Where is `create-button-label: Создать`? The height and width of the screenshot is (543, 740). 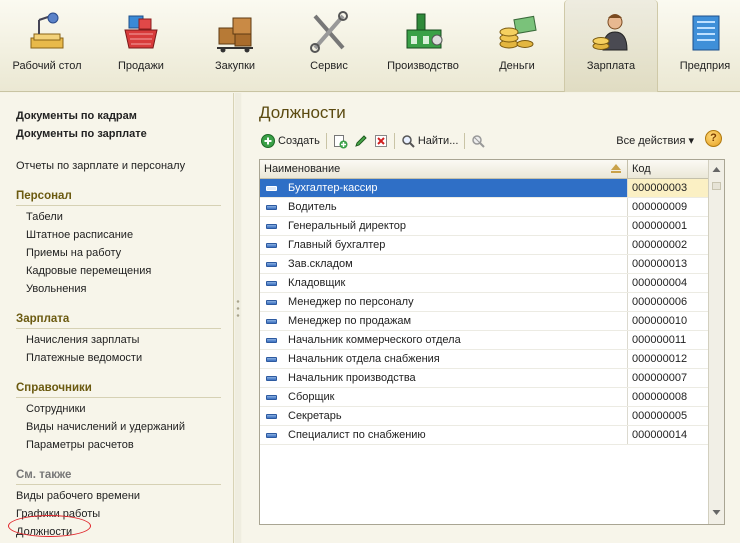
create-button-label: Создать is located at coordinates (299, 141).